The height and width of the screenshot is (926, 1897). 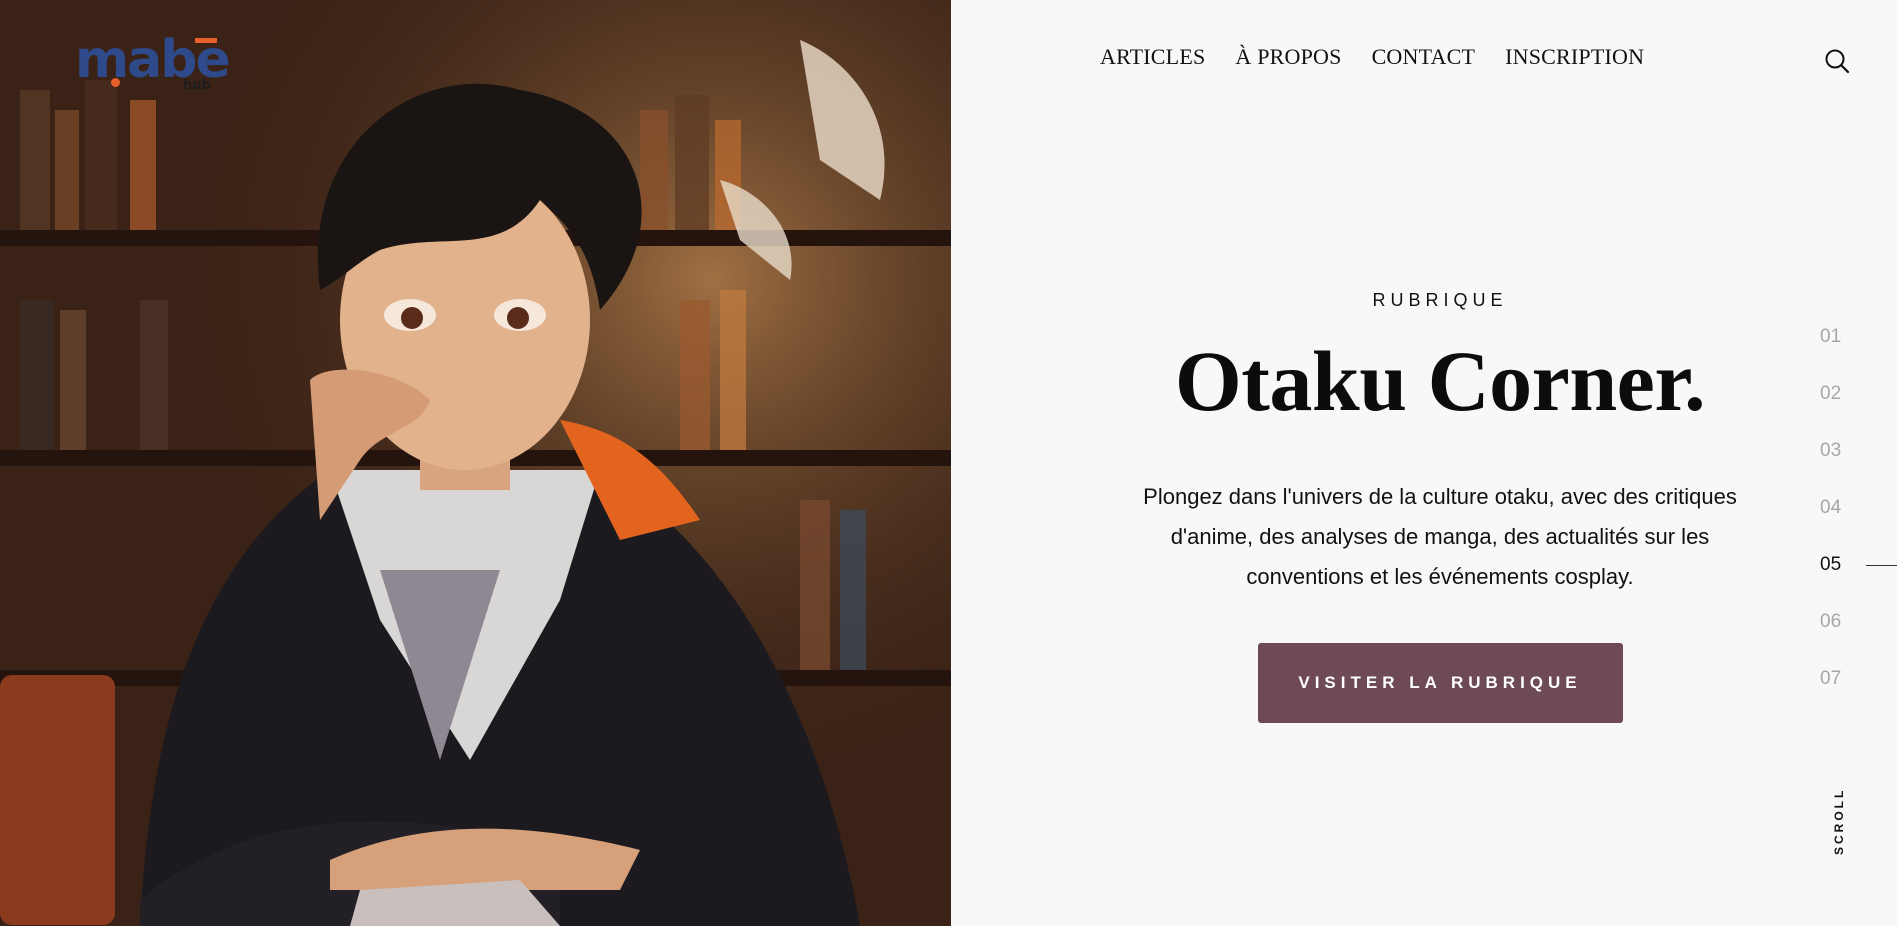 I want to click on nav-articles: ARTICLES, so click(x=1152, y=57).